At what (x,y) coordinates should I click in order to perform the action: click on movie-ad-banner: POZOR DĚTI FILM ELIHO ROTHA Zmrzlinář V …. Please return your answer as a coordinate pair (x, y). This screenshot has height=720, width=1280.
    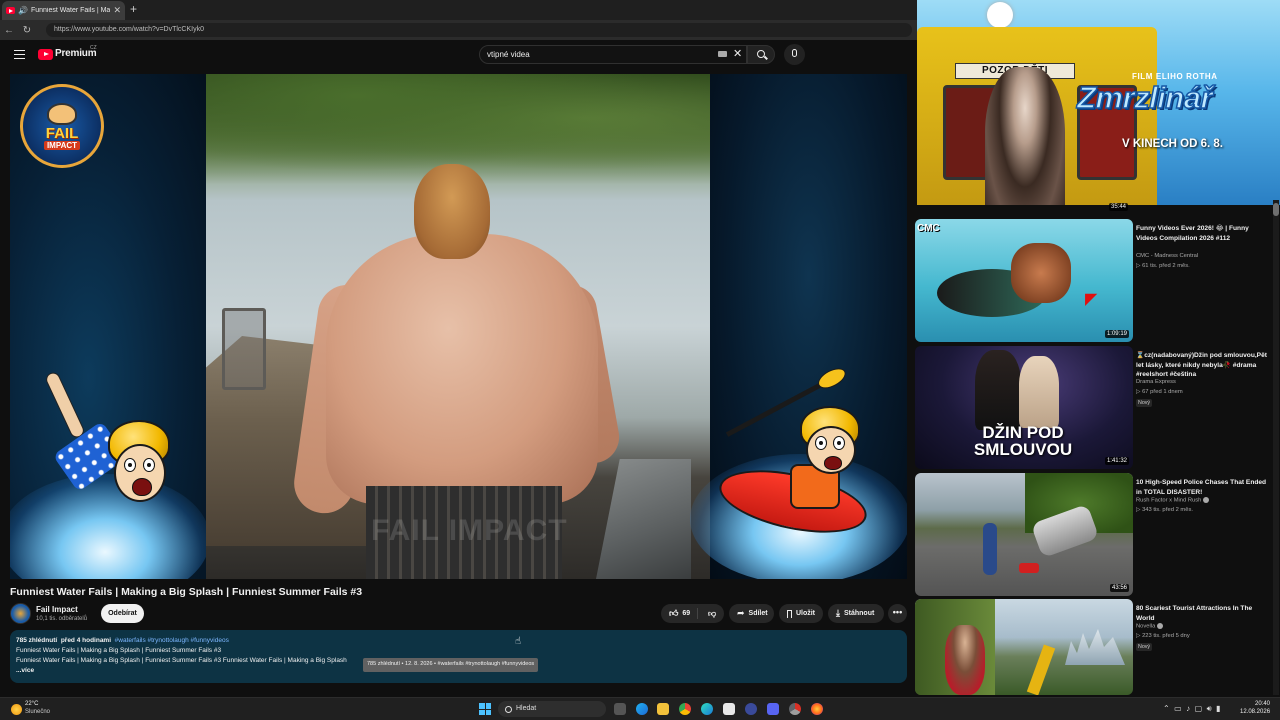
    Looking at the image, I should click on (1098, 102).